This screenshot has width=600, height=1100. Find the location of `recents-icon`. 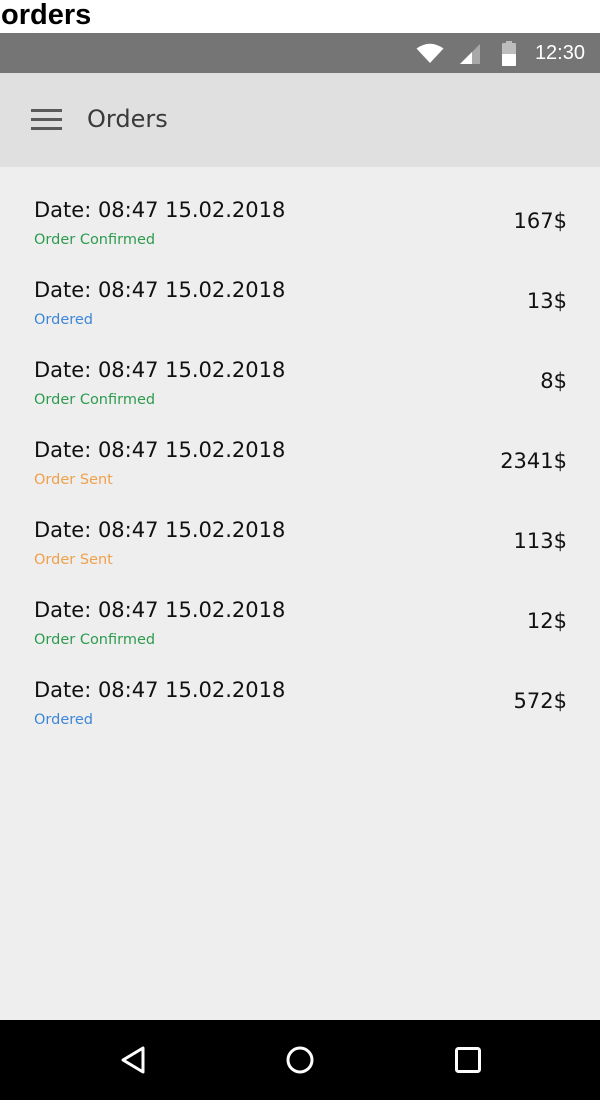

recents-icon is located at coordinates (468, 1060).